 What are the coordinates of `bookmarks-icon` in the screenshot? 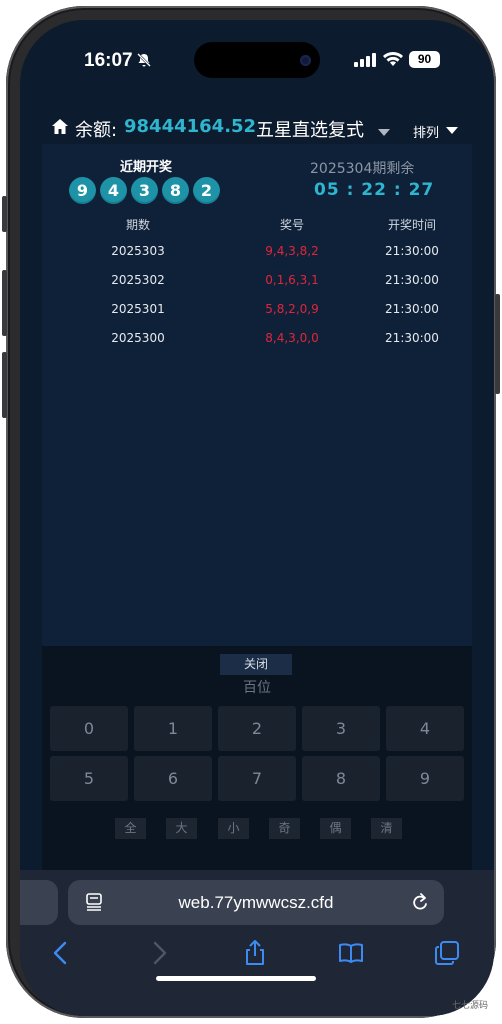 It's located at (351, 953).